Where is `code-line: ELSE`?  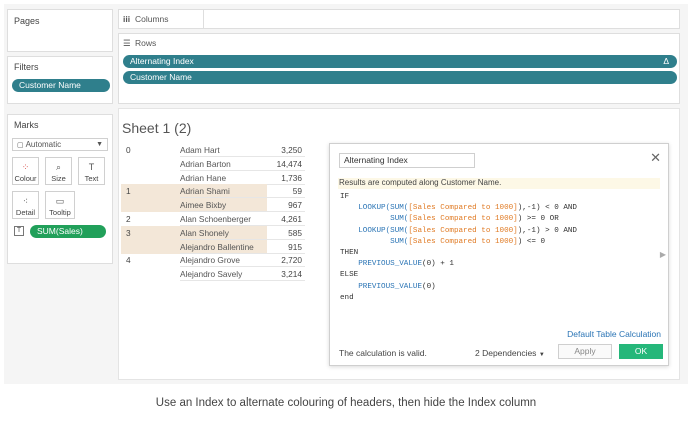
code-line: ELSE is located at coordinates (349, 275).